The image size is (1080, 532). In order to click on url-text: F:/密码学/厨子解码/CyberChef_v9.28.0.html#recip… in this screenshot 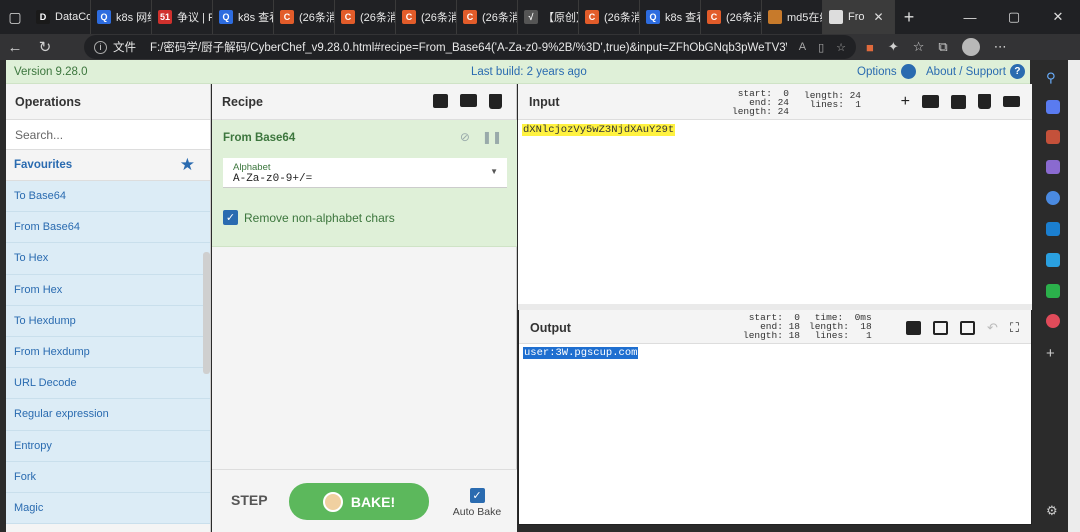, I will do `click(468, 47)`.